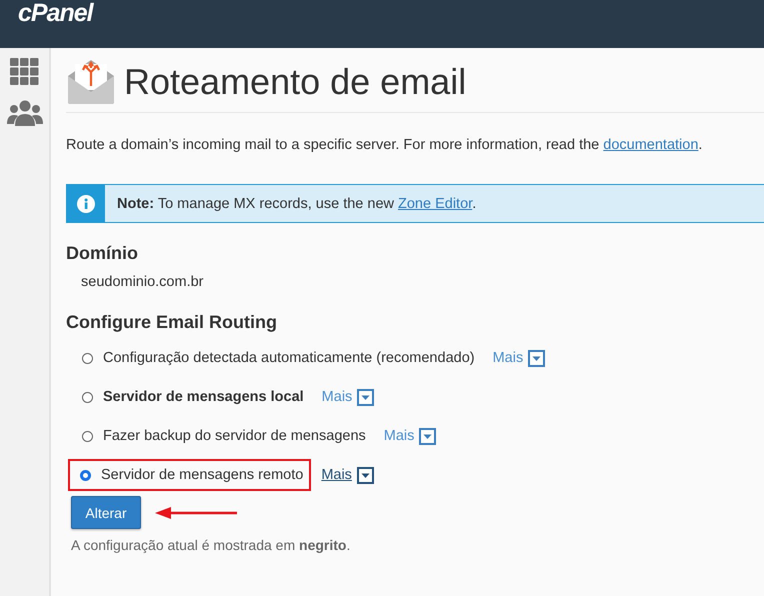 This screenshot has height=596, width=764. I want to click on option-label: Fazer backup do servidor de mensagens, so click(234, 436).